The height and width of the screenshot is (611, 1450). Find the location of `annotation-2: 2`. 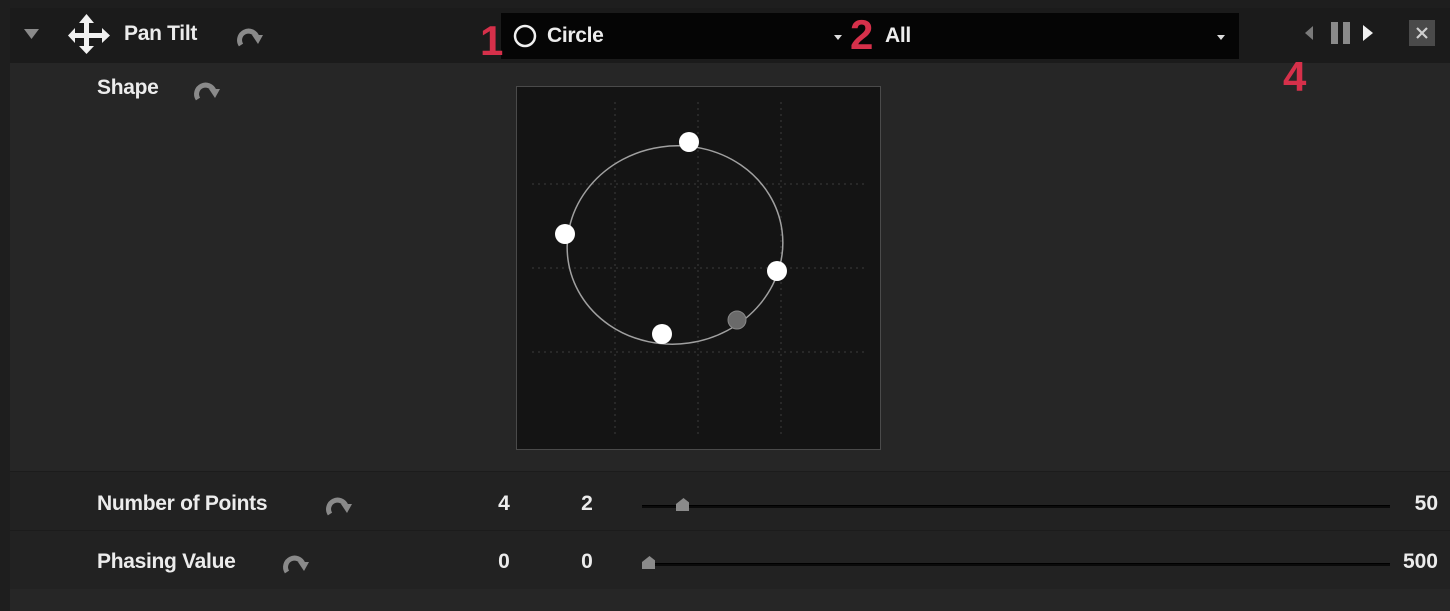

annotation-2: 2 is located at coordinates (862, 34).